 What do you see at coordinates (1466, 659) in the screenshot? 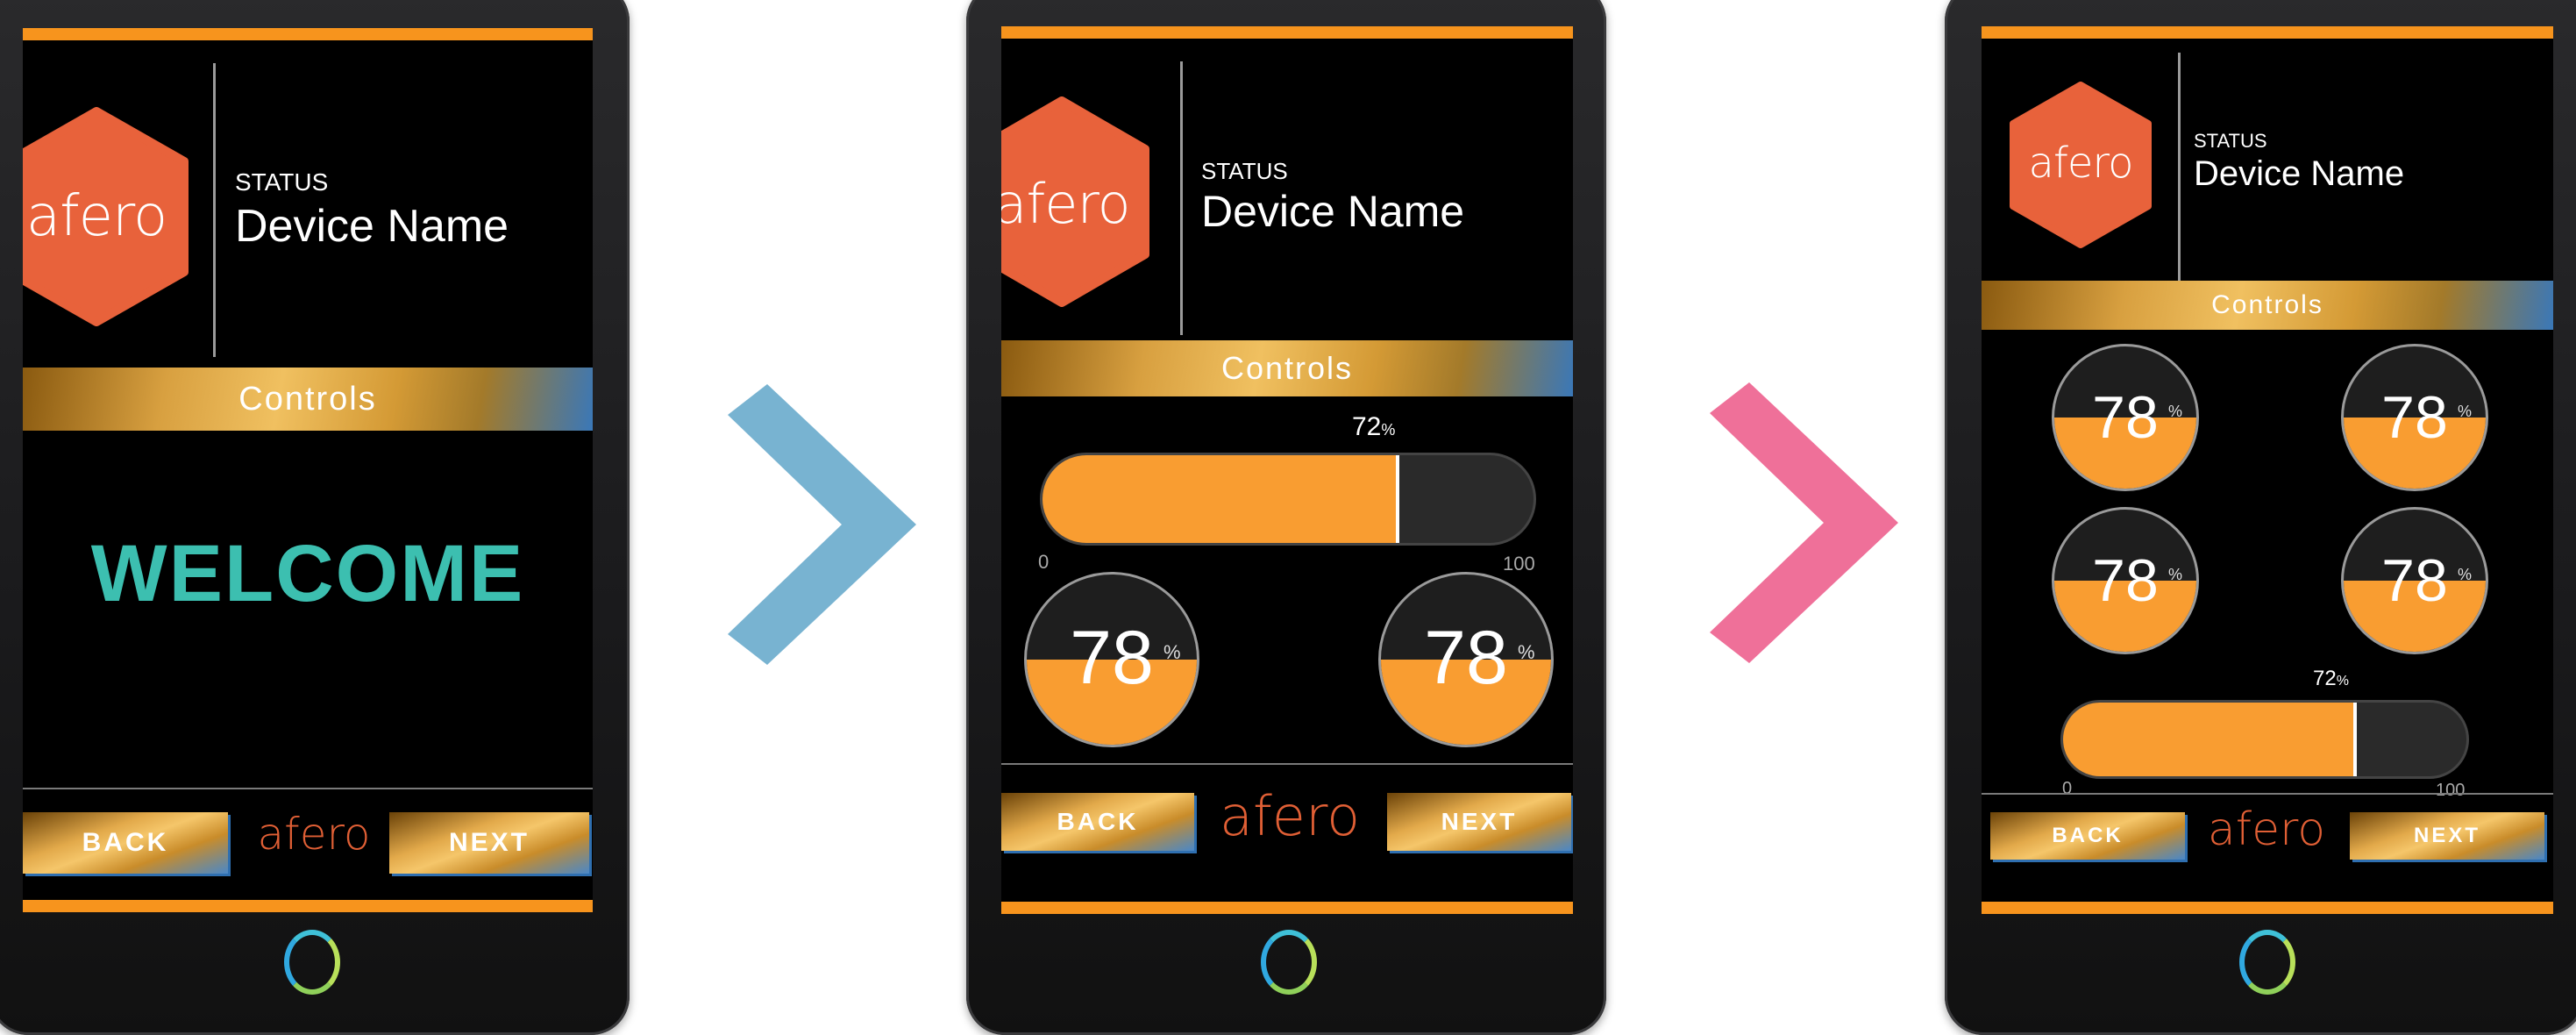
I see `gauge-right: 78 %` at bounding box center [1466, 659].